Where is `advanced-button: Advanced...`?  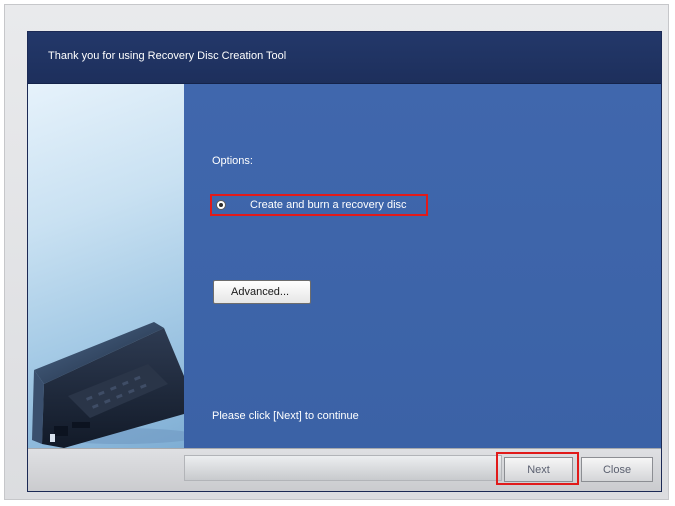
advanced-button: Advanced... is located at coordinates (262, 292).